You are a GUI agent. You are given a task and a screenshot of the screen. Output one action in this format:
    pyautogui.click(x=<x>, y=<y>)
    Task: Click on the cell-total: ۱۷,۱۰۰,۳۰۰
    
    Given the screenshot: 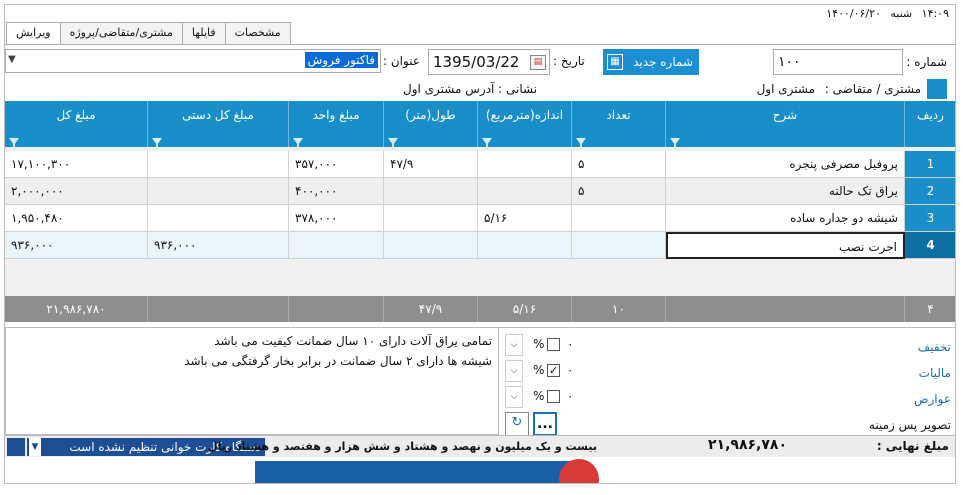 What is the action you would take?
    pyautogui.click(x=76, y=164)
    